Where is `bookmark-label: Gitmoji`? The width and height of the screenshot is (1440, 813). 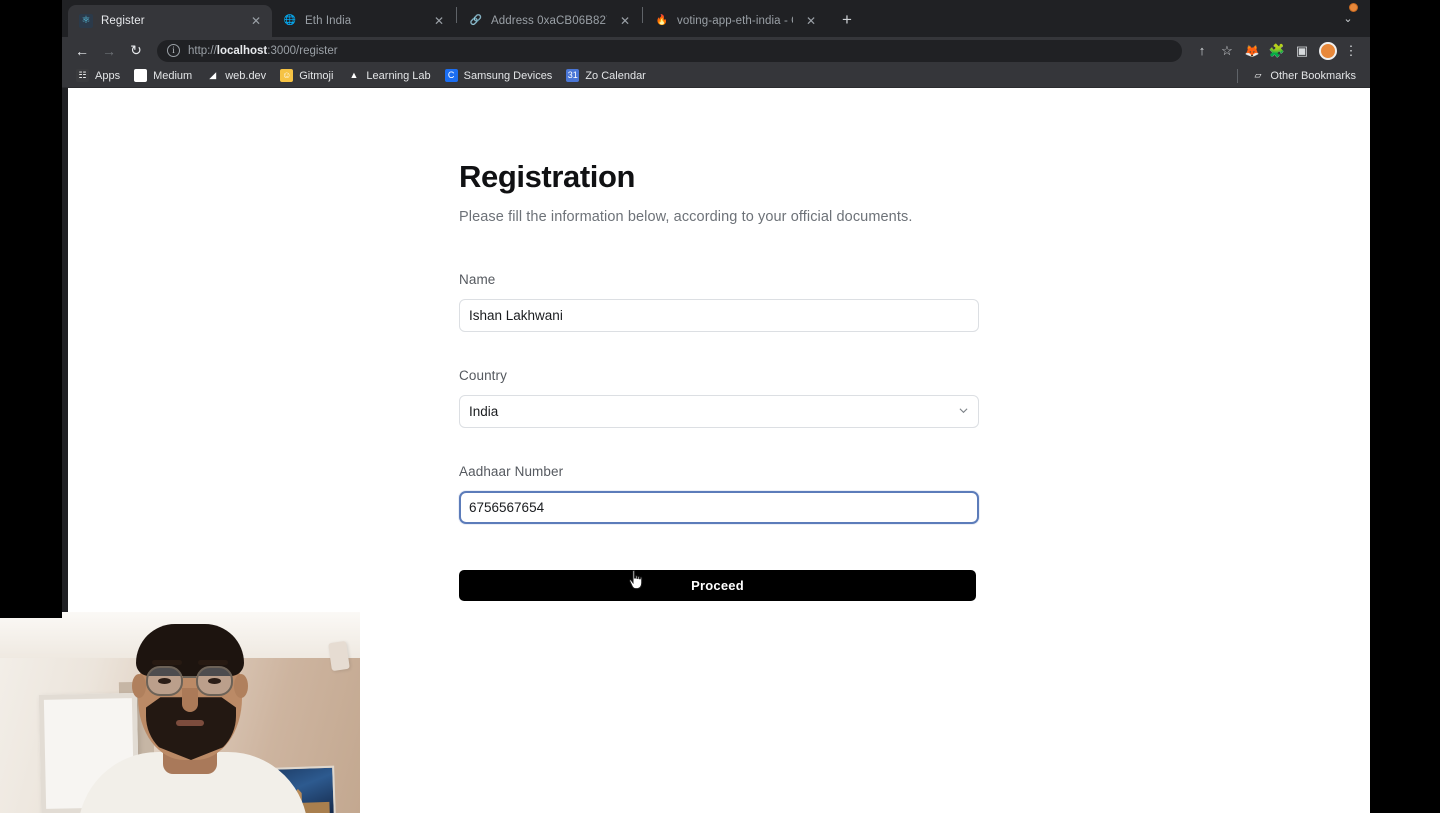 bookmark-label: Gitmoji is located at coordinates (316, 75).